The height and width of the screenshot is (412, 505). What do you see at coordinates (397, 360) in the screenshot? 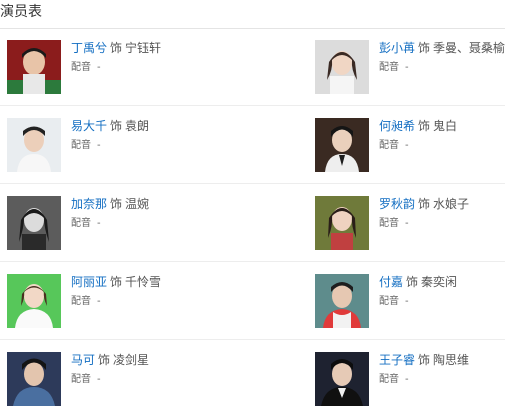
I see `actor-name-link: 王子睿` at bounding box center [397, 360].